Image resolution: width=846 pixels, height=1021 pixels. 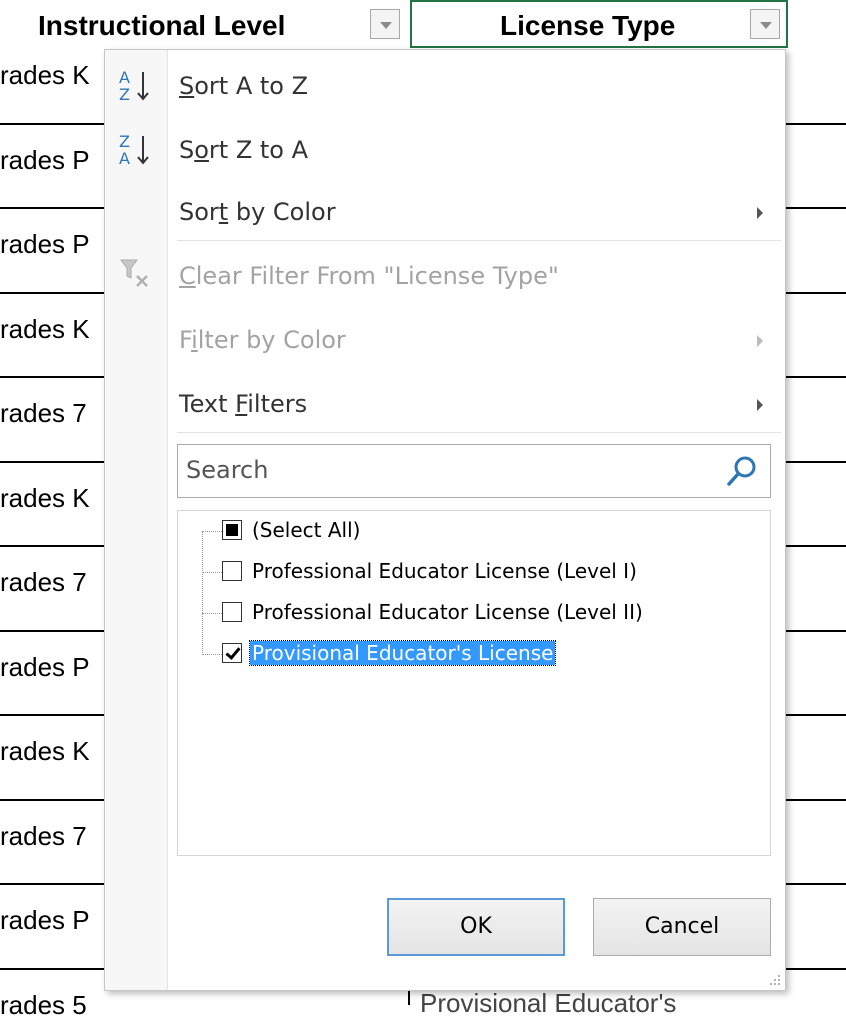 What do you see at coordinates (227, 470) in the screenshot?
I see `search-placeholder: Search` at bounding box center [227, 470].